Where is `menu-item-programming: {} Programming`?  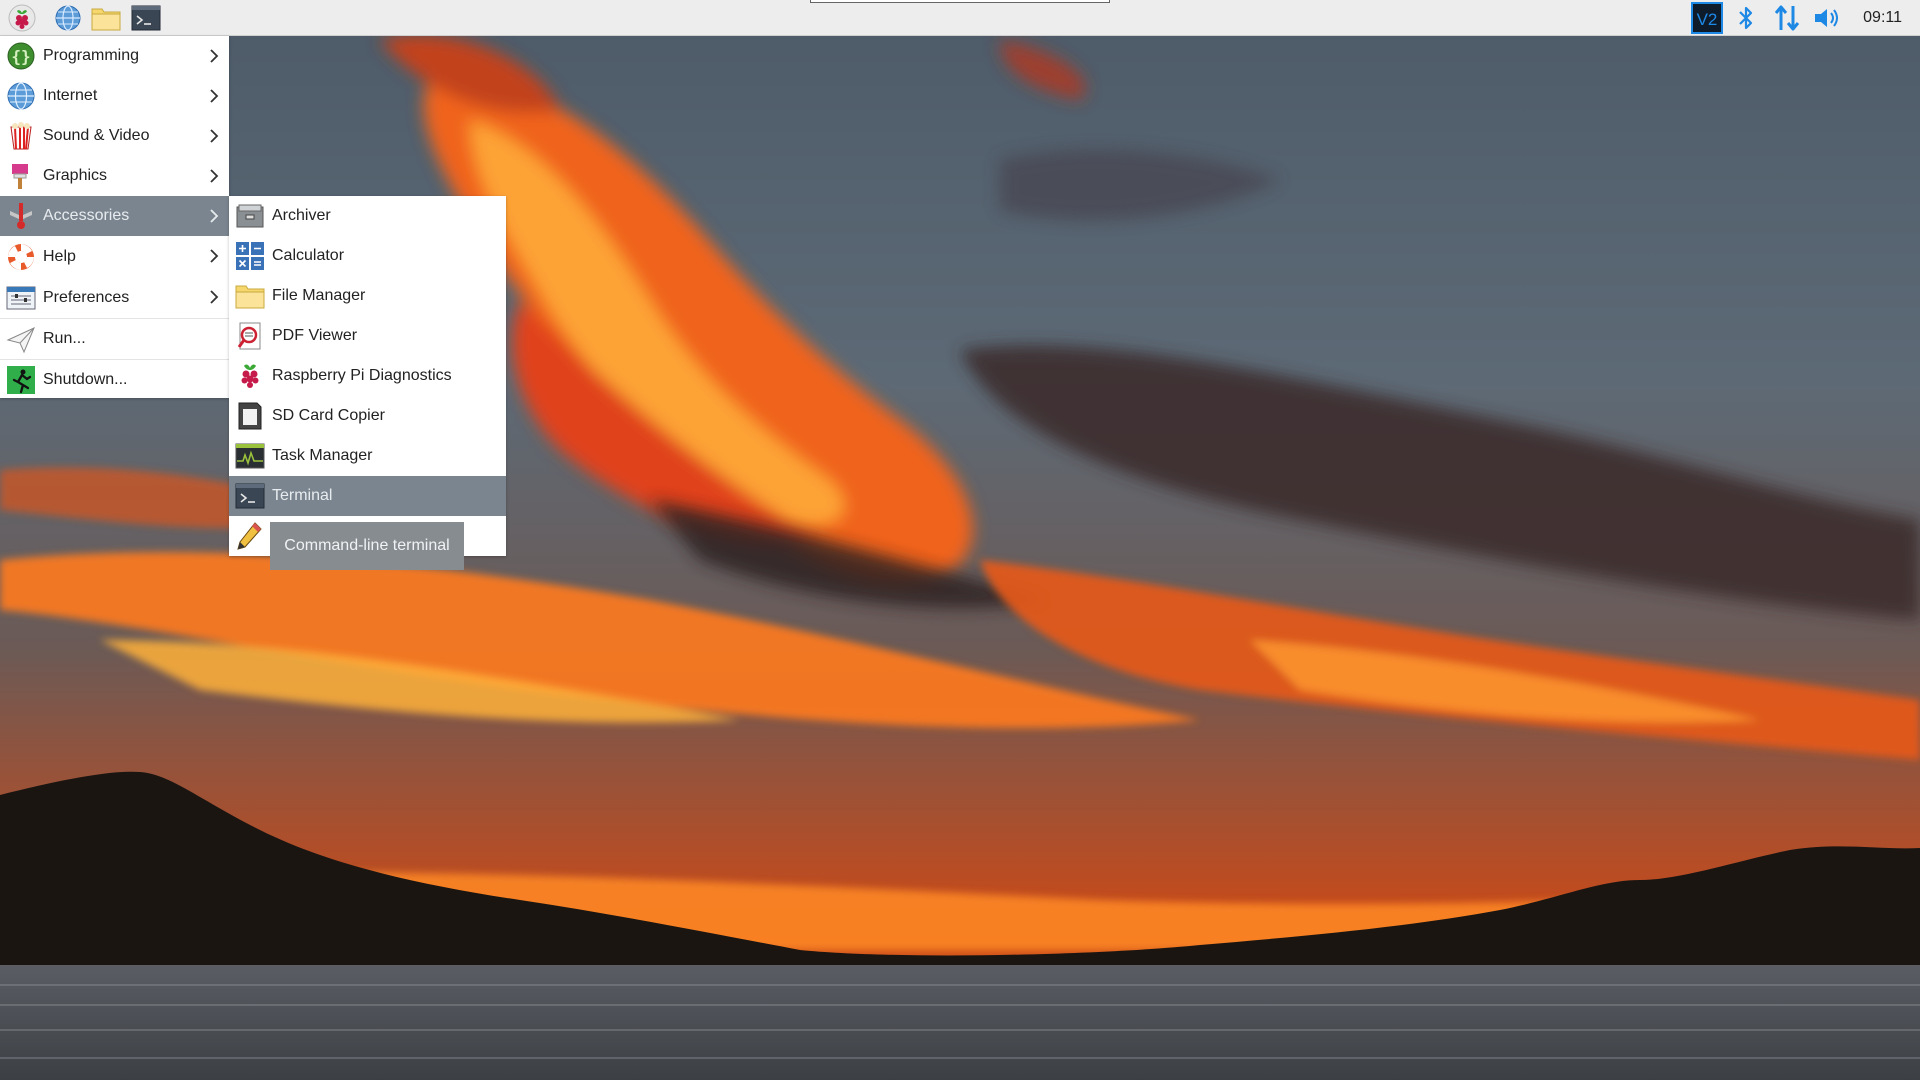 menu-item-programming: {} Programming is located at coordinates (114, 56).